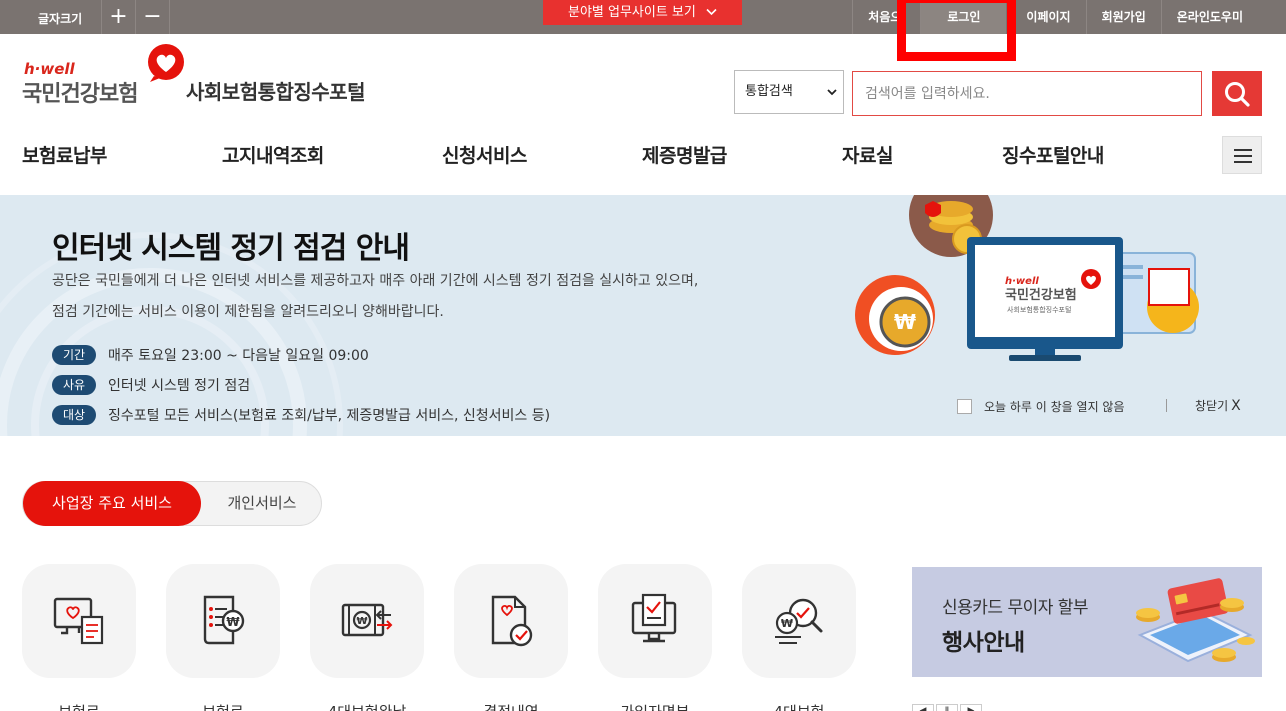 The height and width of the screenshot is (711, 1286). What do you see at coordinates (74, 385) in the screenshot?
I see `reason-tag: 사유` at bounding box center [74, 385].